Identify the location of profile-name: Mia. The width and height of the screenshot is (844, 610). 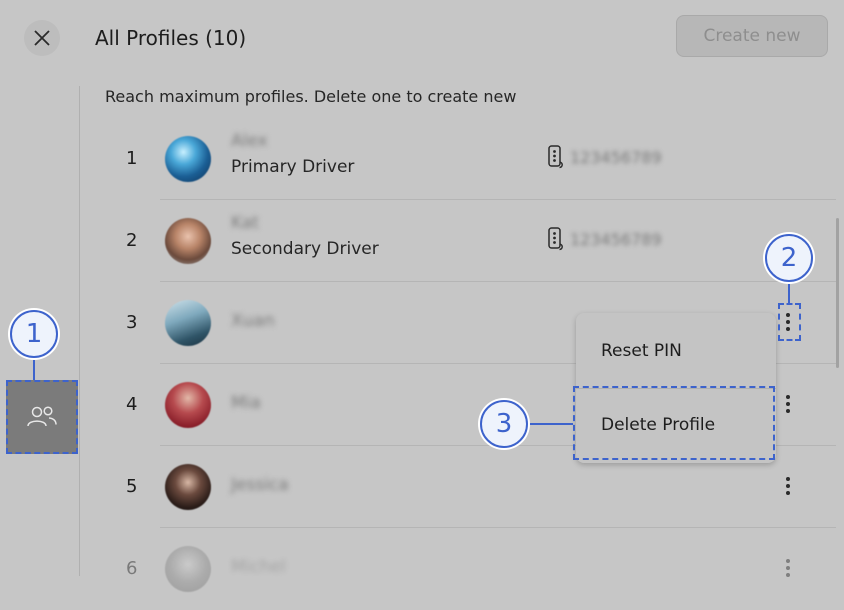
(246, 403).